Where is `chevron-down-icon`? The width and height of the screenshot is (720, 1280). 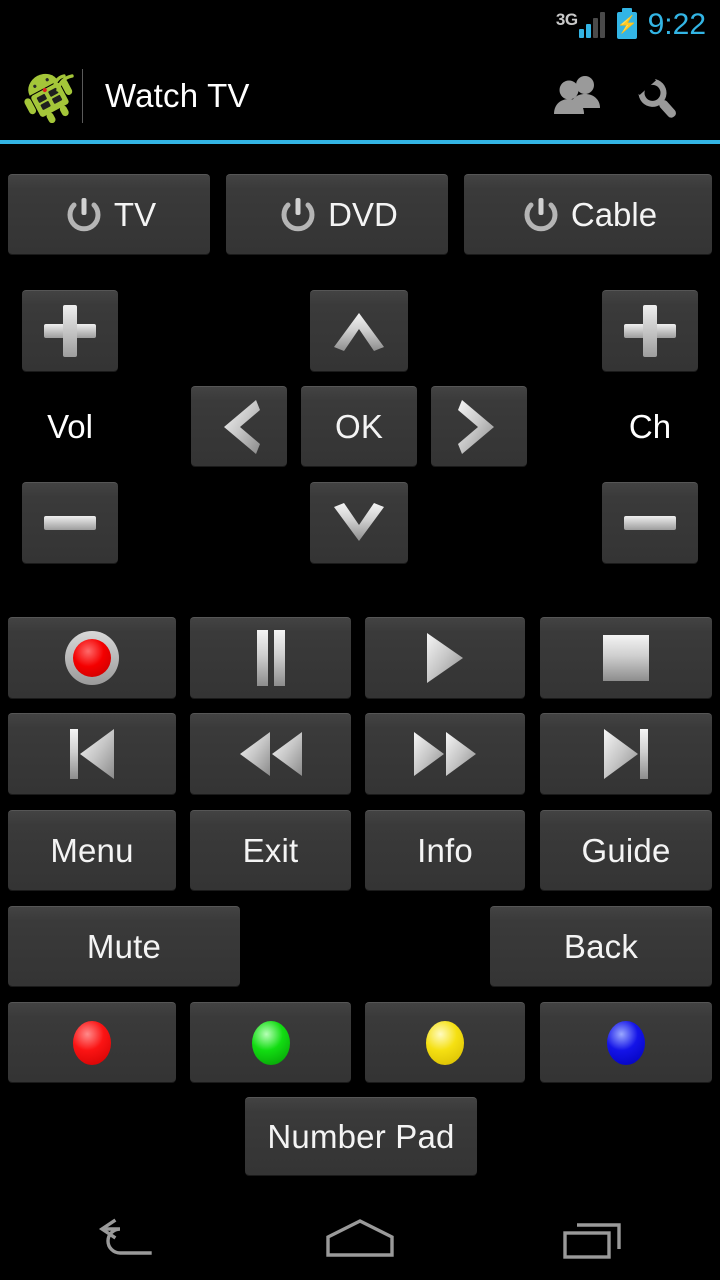 chevron-down-icon is located at coordinates (359, 522).